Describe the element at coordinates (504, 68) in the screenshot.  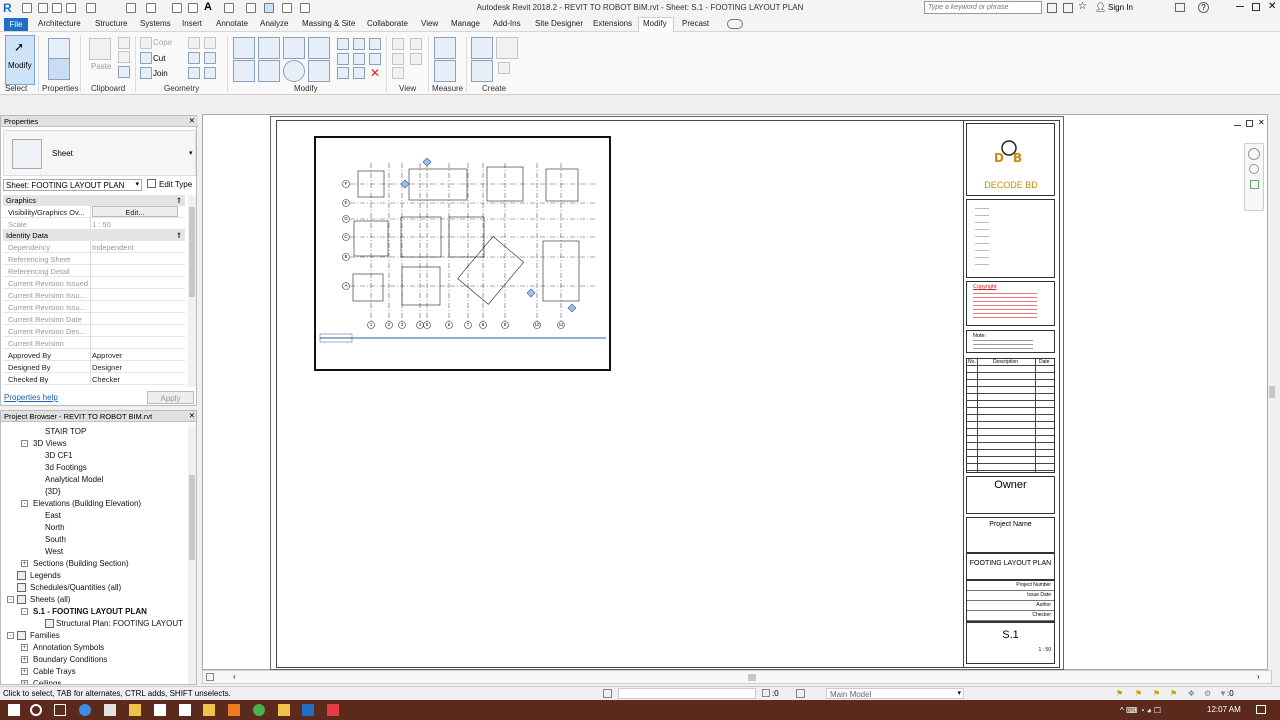
I see `create-similar-icon` at that location.